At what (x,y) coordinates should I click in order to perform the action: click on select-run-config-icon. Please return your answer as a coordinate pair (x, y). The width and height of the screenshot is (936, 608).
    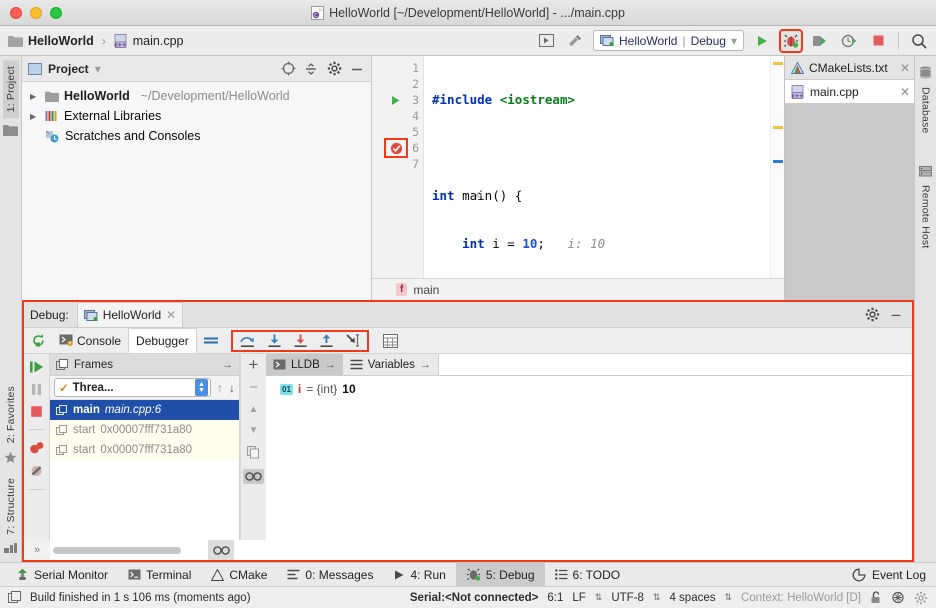
    Looking at the image, I should click on (546, 41).